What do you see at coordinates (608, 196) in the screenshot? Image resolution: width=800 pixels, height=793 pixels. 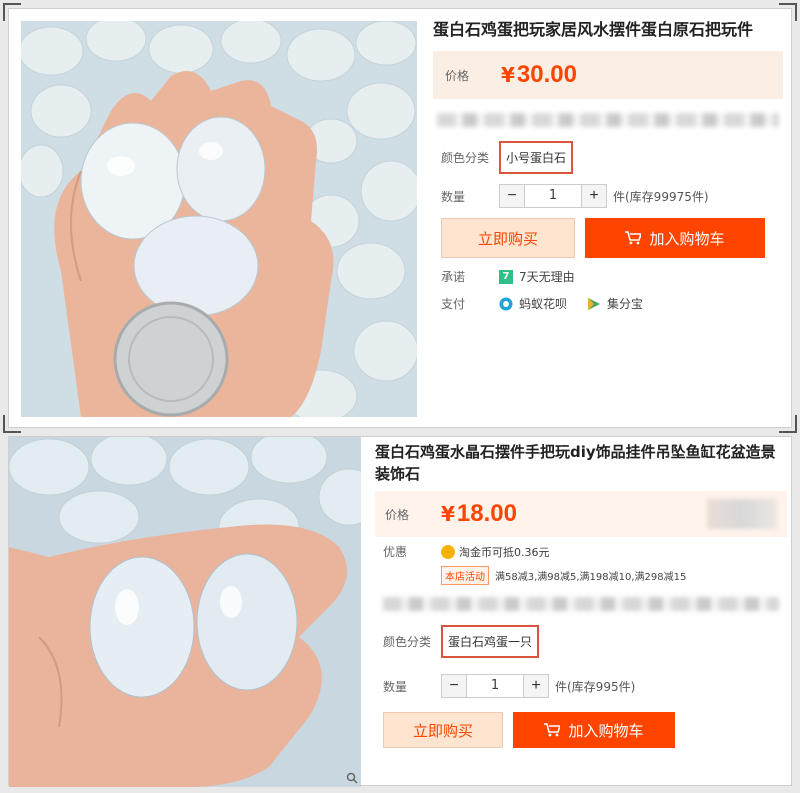 I see `quantity-row: 数量 − 1 + 件(库存99975件)` at bounding box center [608, 196].